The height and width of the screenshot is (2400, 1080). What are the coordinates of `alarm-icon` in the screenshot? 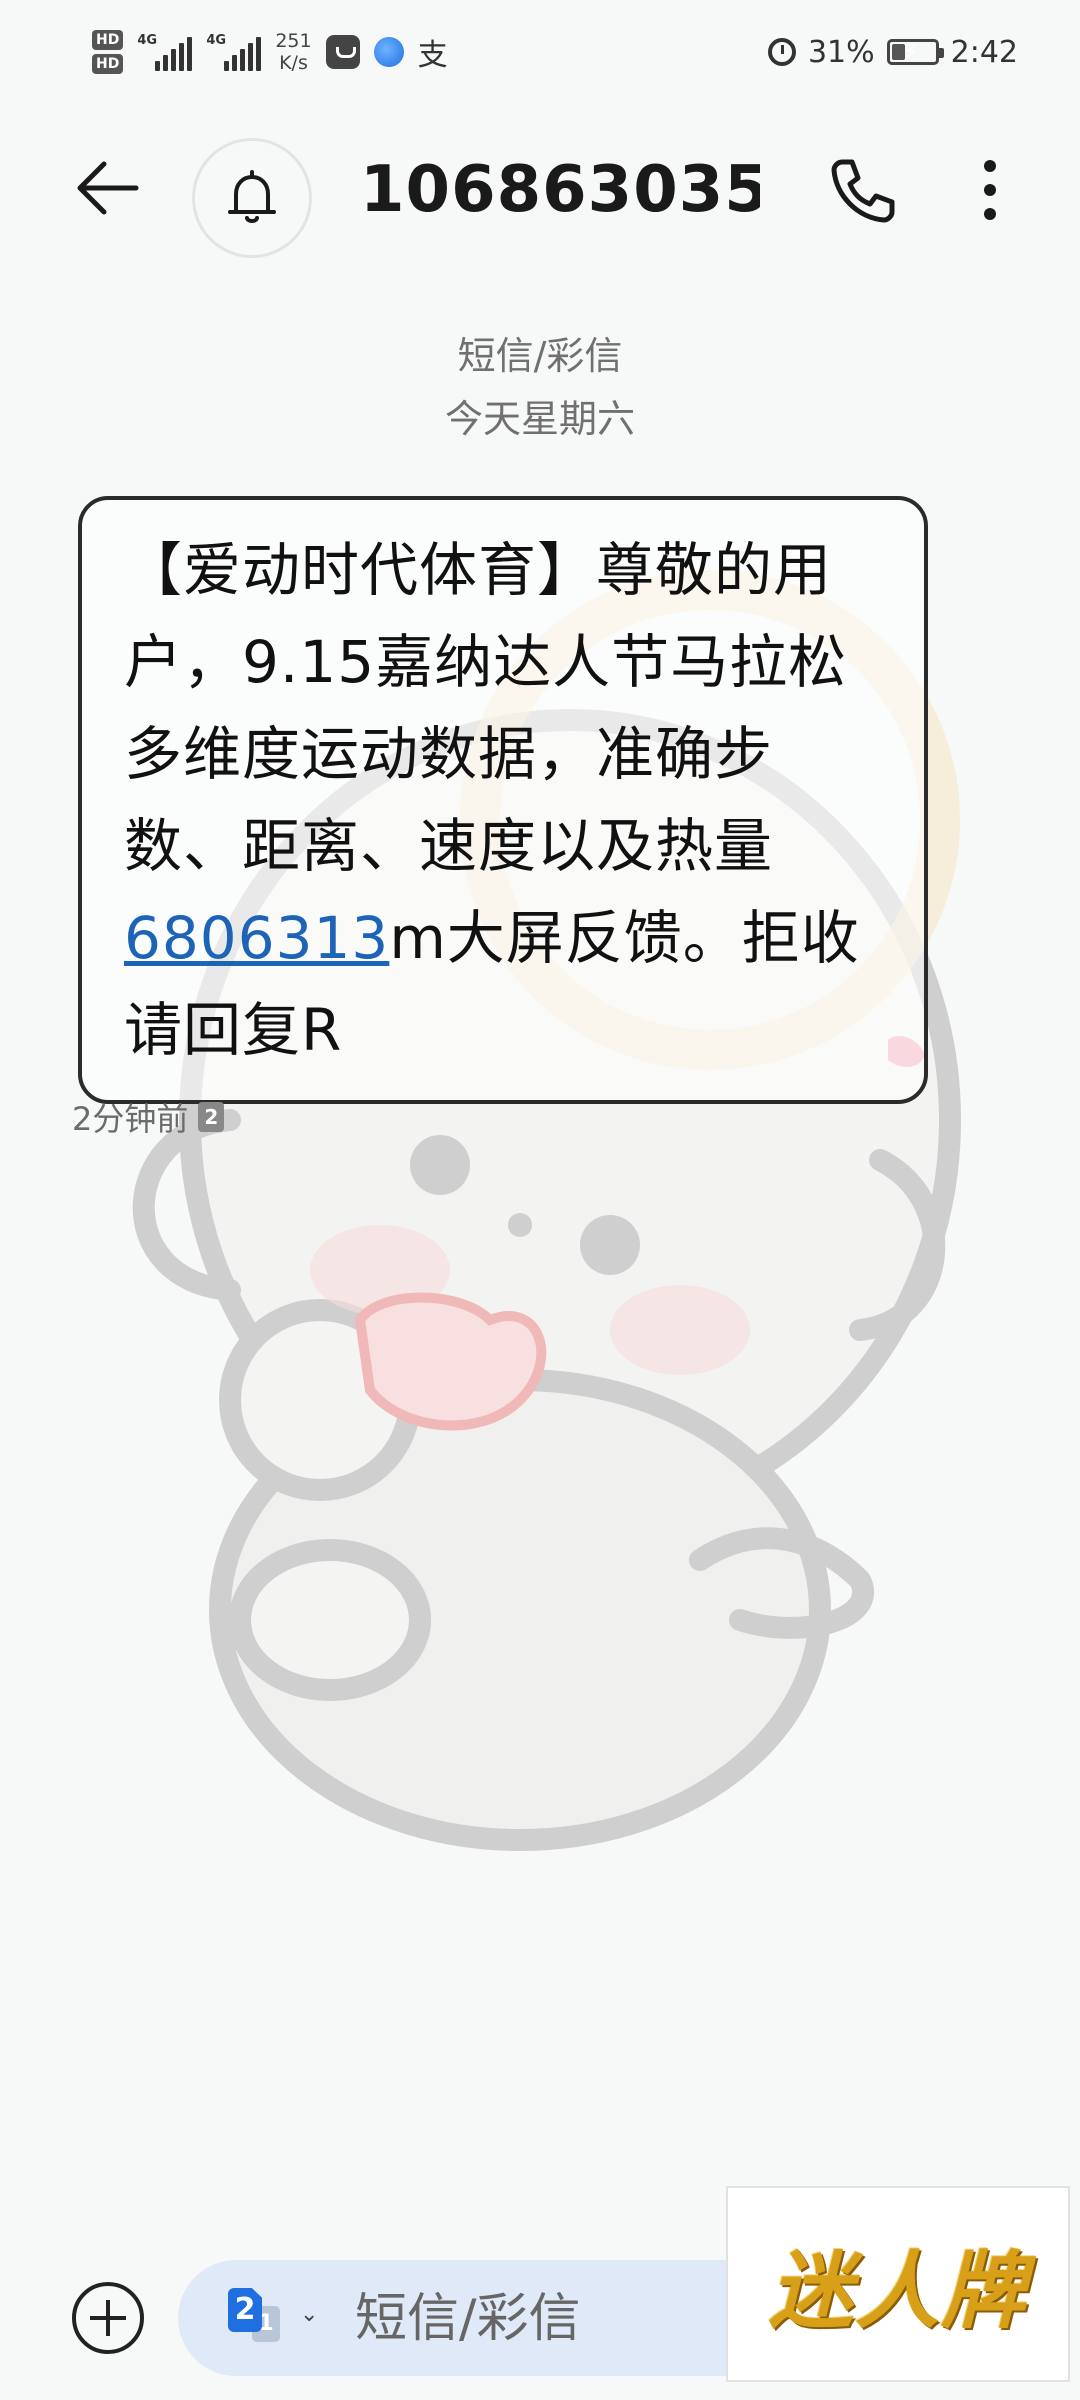 It's located at (781, 52).